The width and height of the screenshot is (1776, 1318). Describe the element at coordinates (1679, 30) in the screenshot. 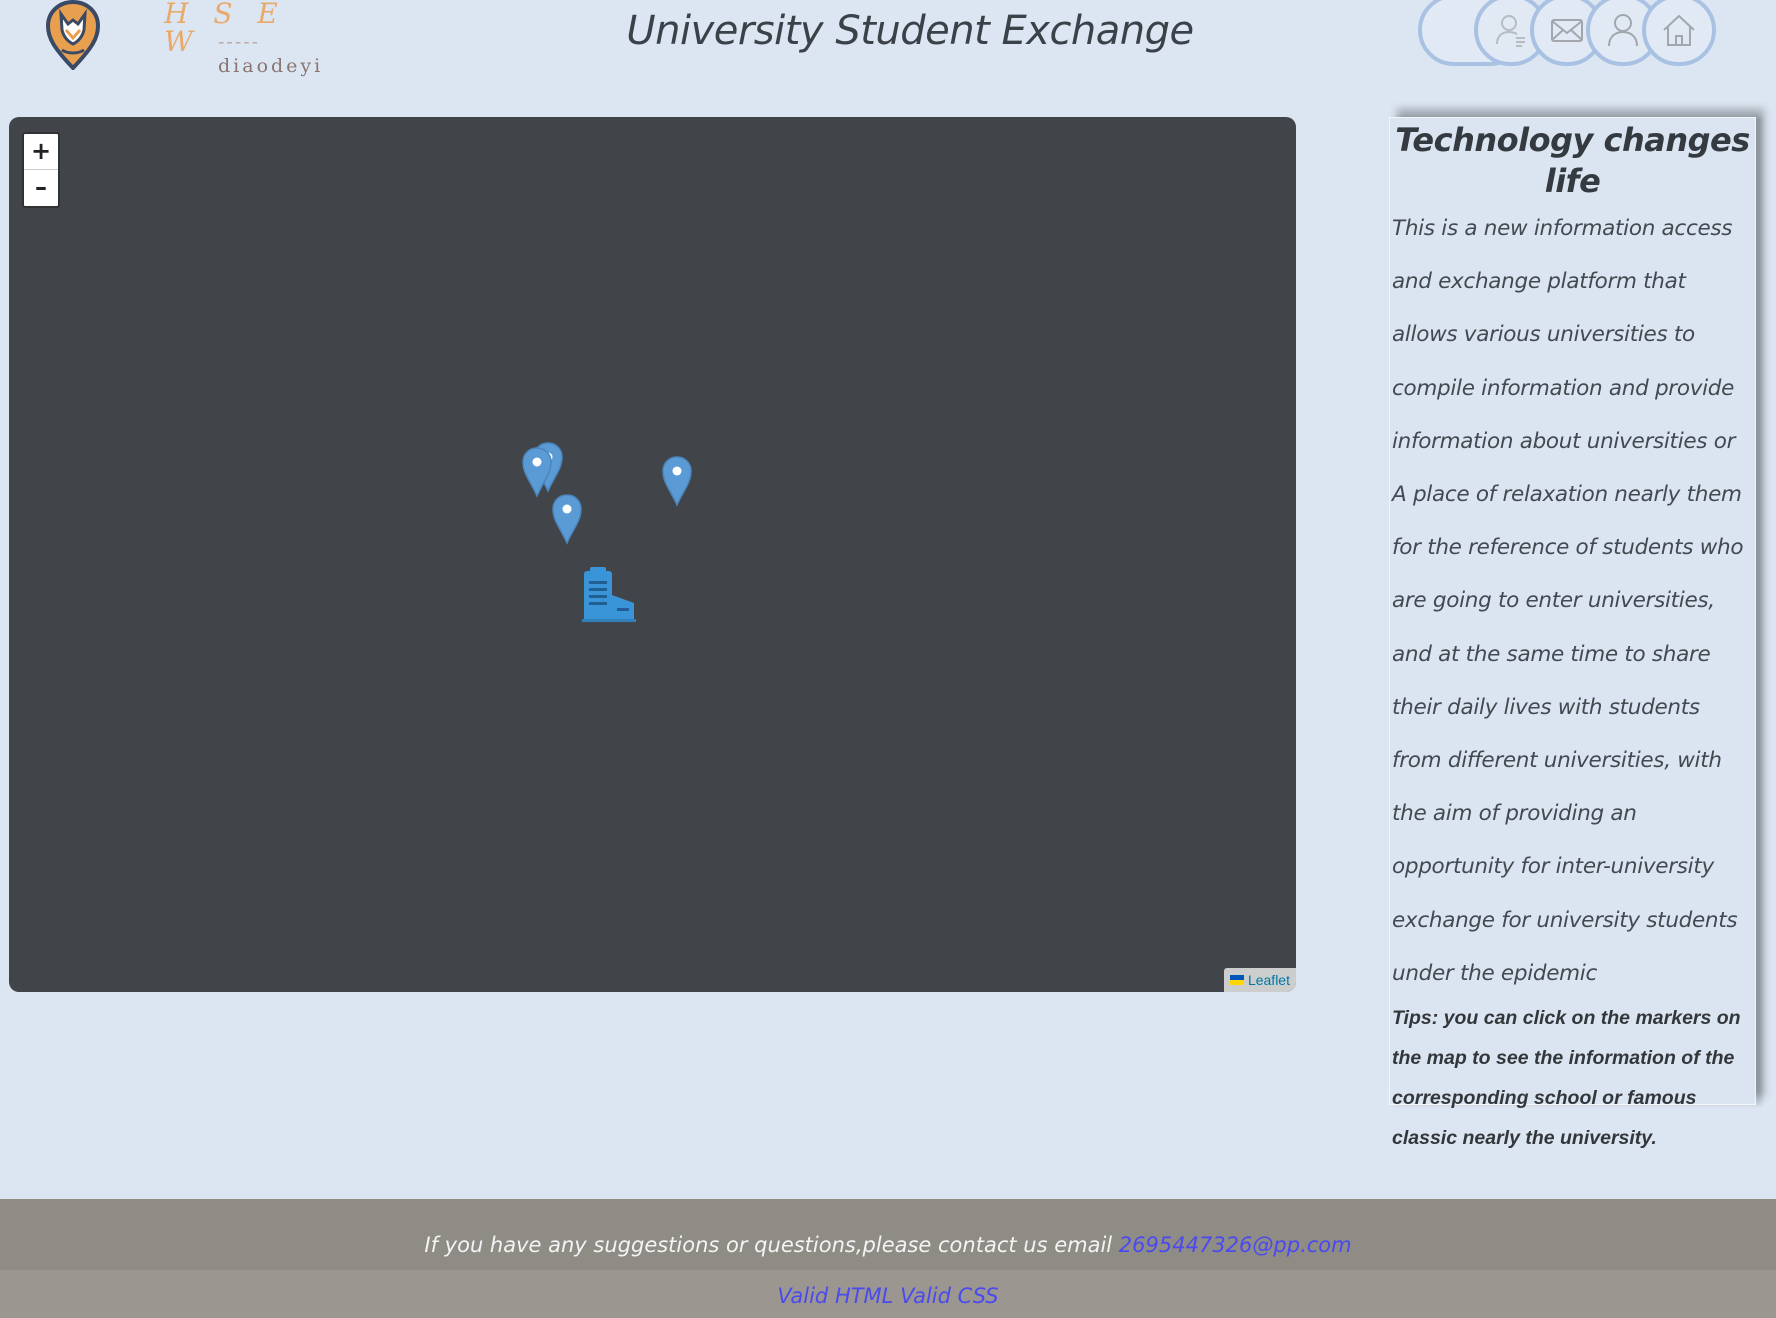

I see `home-icon` at that location.